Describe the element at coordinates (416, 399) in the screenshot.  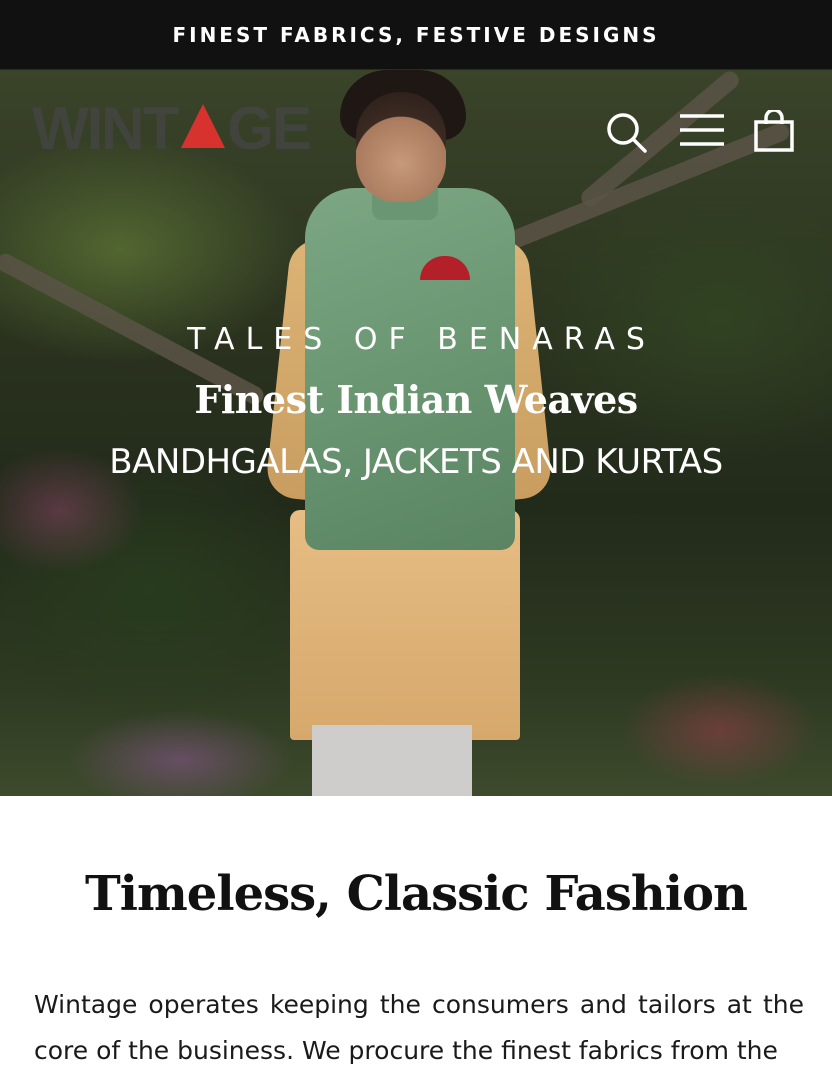
I see `hero-headline: Finest Indian Weaves` at that location.